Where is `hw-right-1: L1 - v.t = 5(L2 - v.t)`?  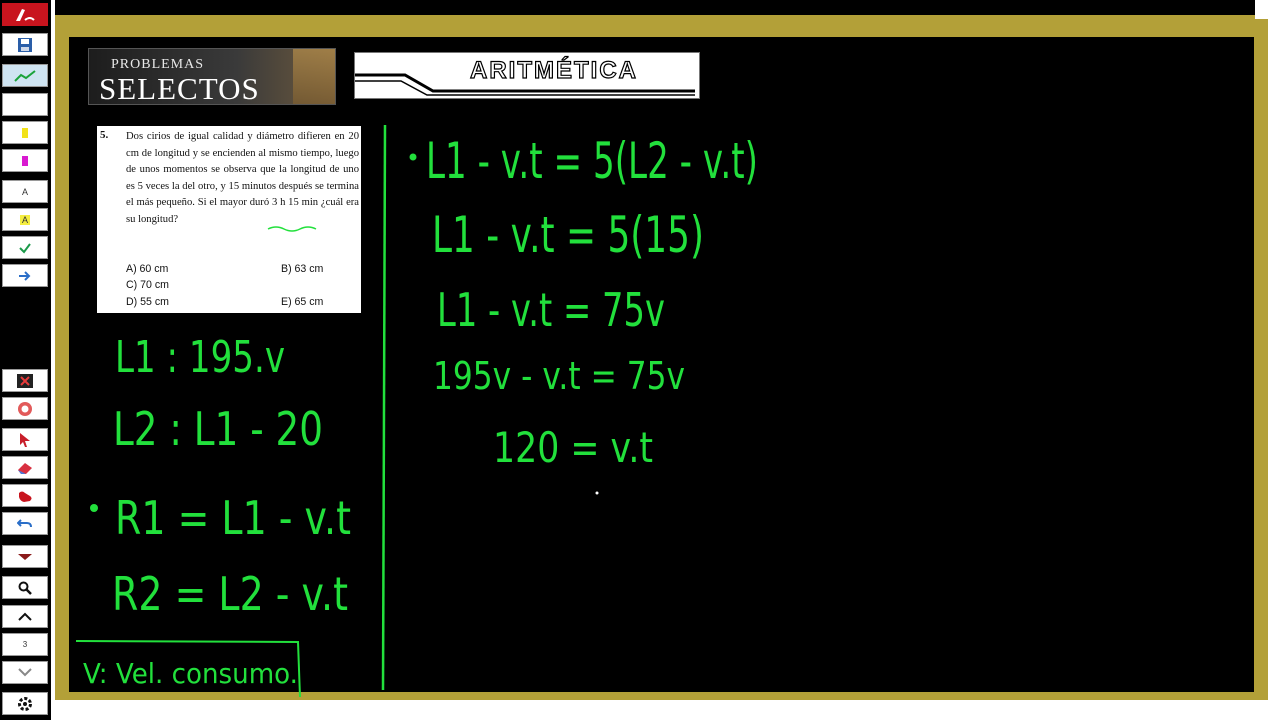 hw-right-1: L1 - v.t = 5(L2 - v.t) is located at coordinates (592, 161).